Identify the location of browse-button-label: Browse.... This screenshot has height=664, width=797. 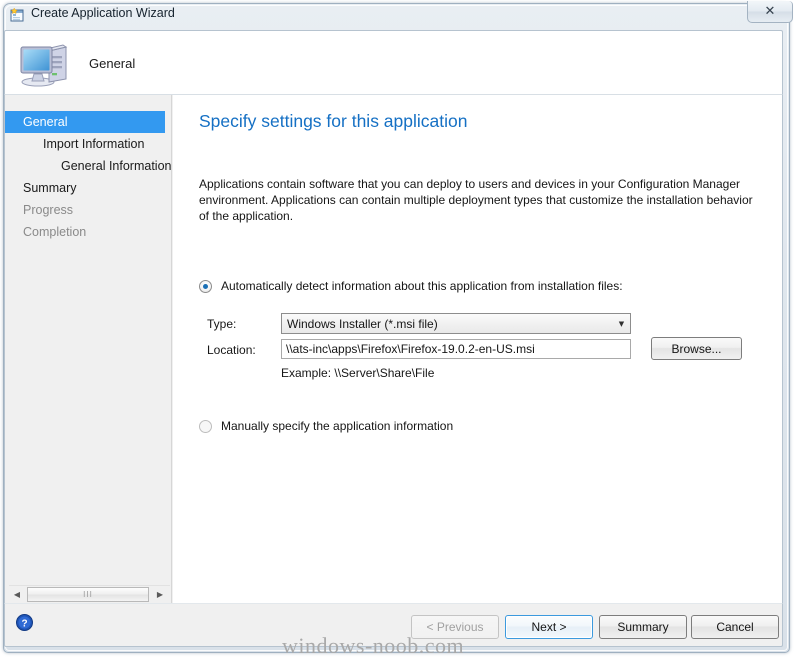
(696, 348).